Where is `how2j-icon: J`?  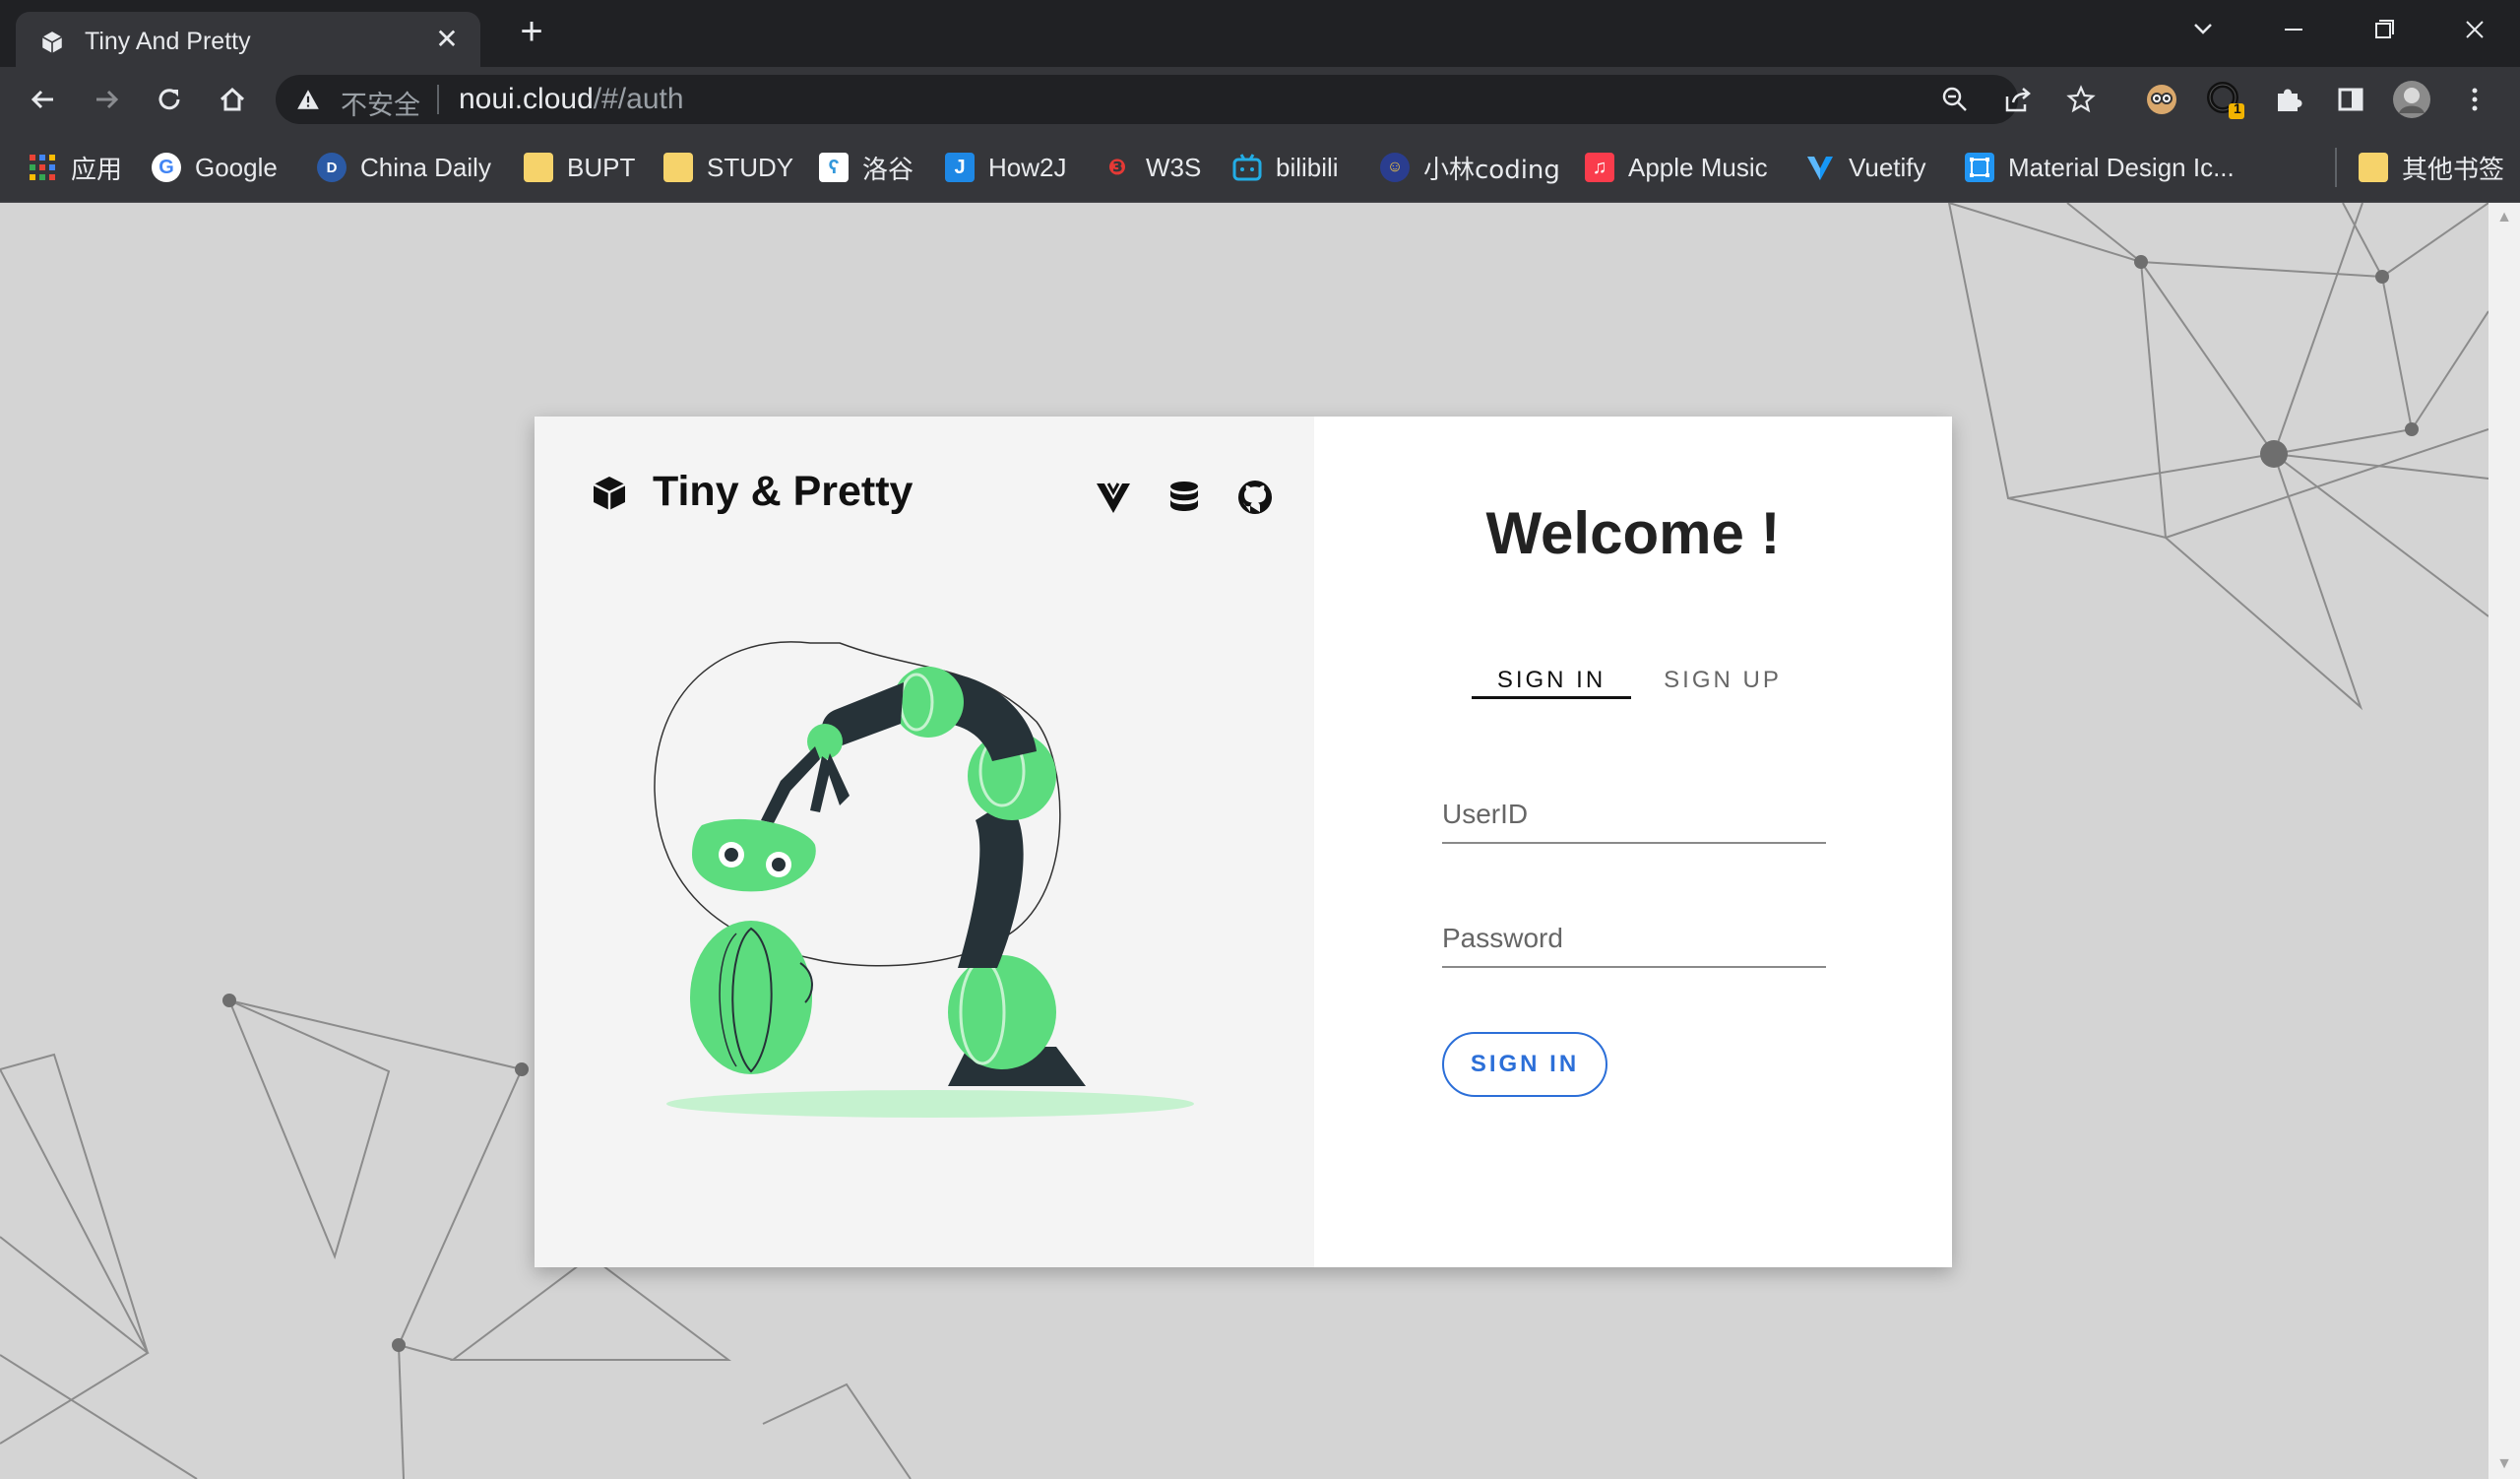 how2j-icon: J is located at coordinates (960, 167).